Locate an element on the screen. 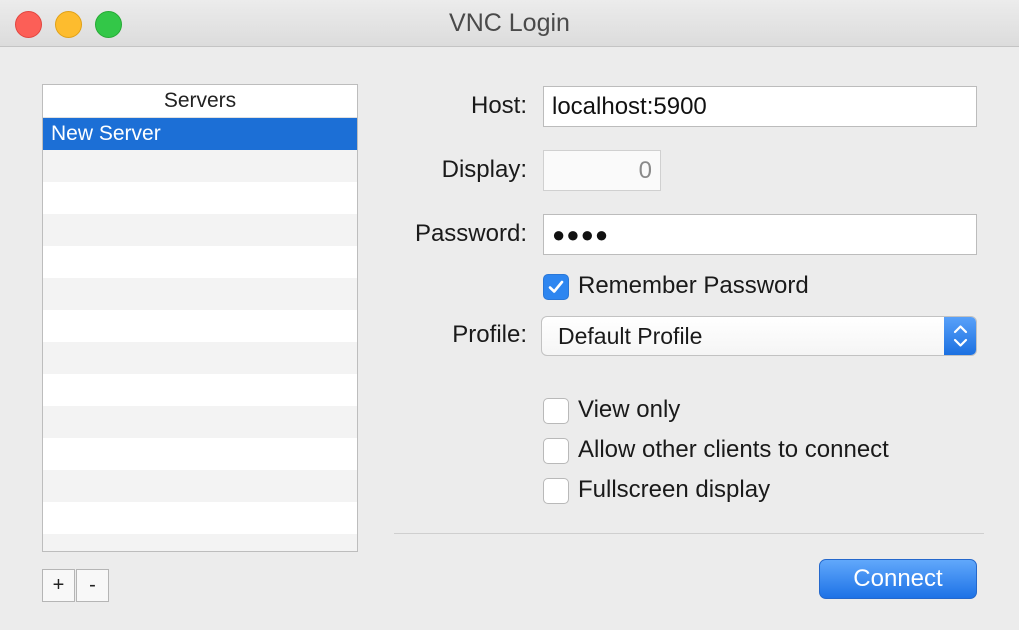  profile-select-value: Default Profile is located at coordinates (630, 336).